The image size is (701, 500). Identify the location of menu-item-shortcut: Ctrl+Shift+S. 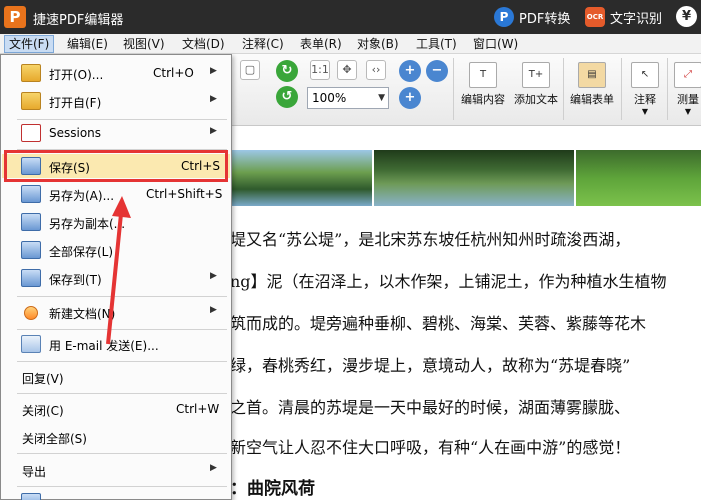
(184, 194).